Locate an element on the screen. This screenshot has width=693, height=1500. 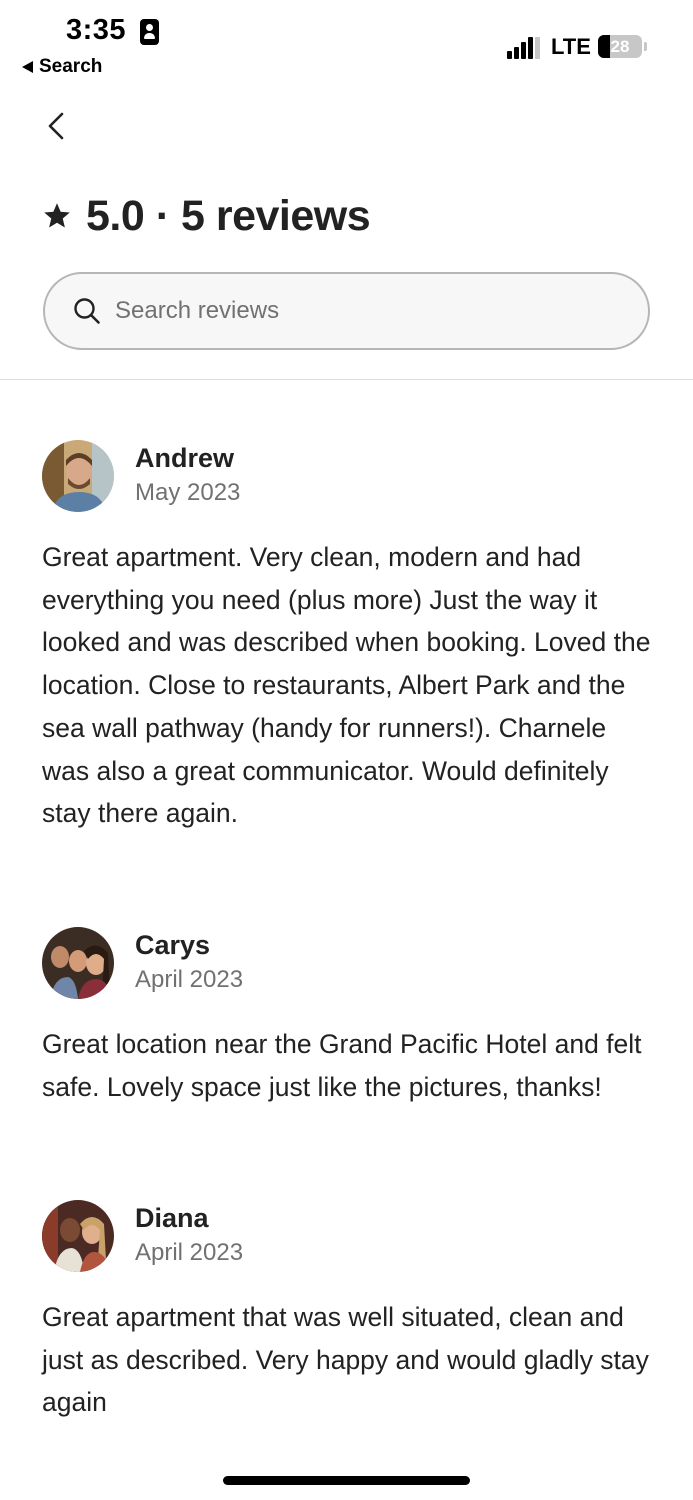
reviewer-header: Diana April 2023 is located at coordinates (347, 1236).